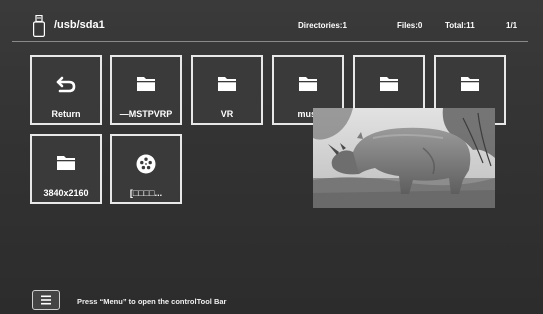 This screenshot has width=543, height=314. What do you see at coordinates (146, 114) in the screenshot?
I see `tile-label: —MSTPVRP` at bounding box center [146, 114].